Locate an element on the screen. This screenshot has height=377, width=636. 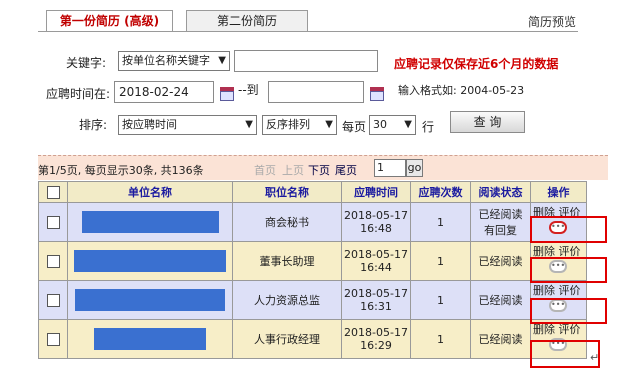
query-button: 查 询 is located at coordinates (487, 122).